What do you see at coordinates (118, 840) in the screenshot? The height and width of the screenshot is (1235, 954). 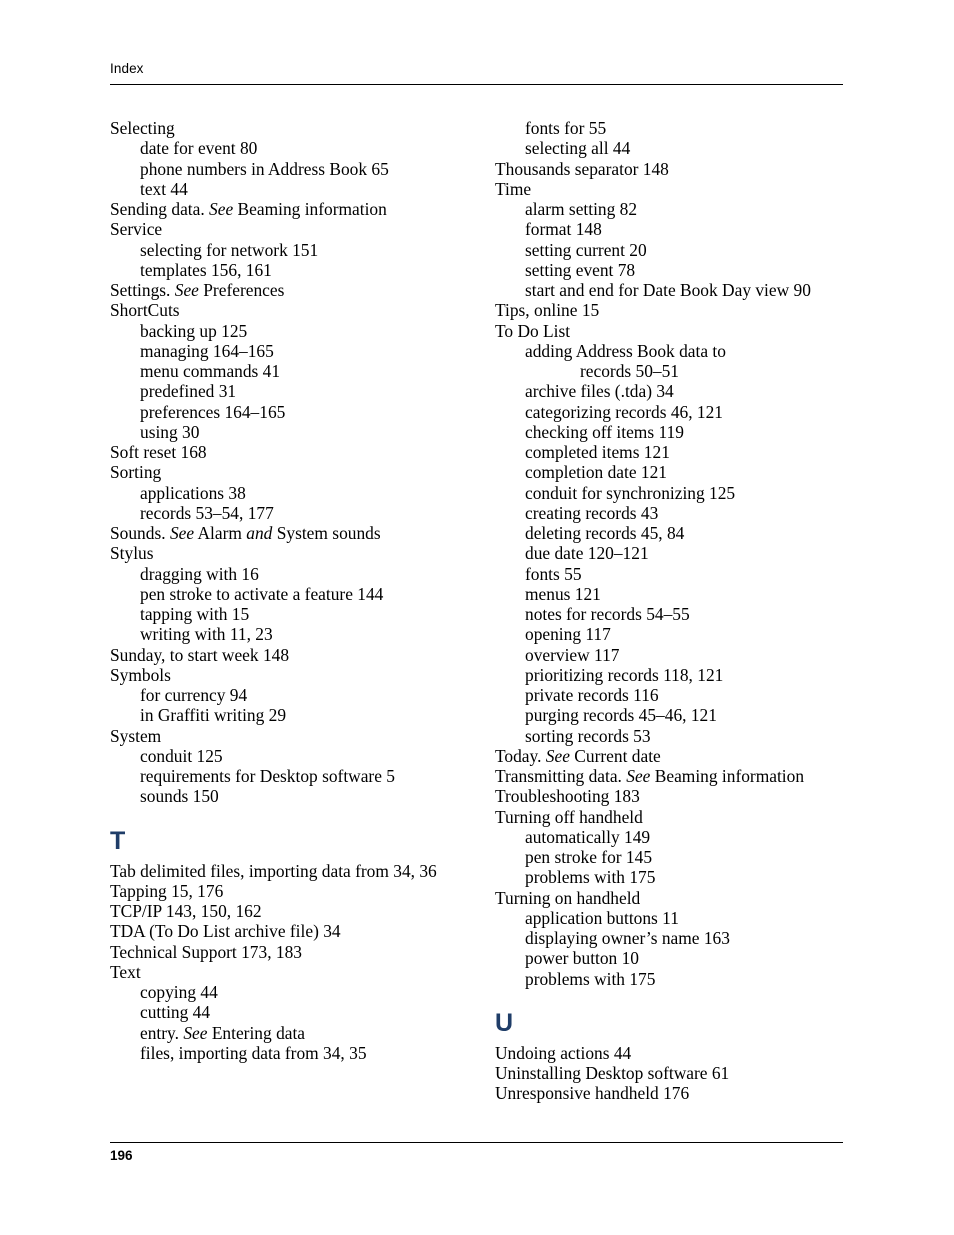 I see `section-letter-t: T` at bounding box center [118, 840].